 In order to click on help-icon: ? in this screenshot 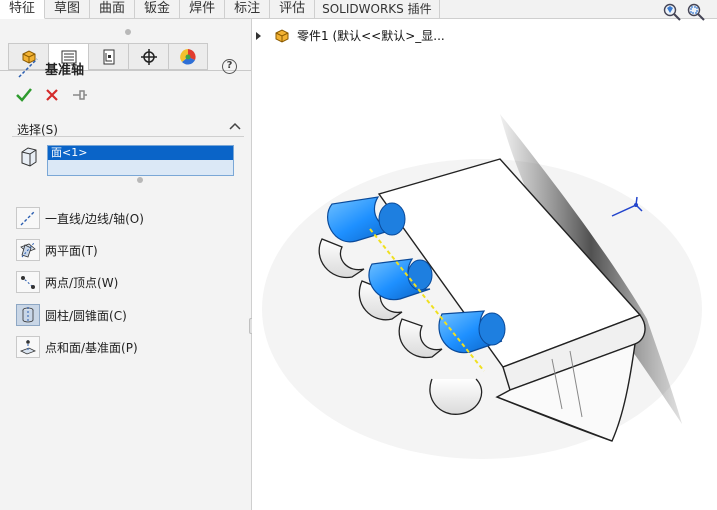, I will do `click(229, 66)`.